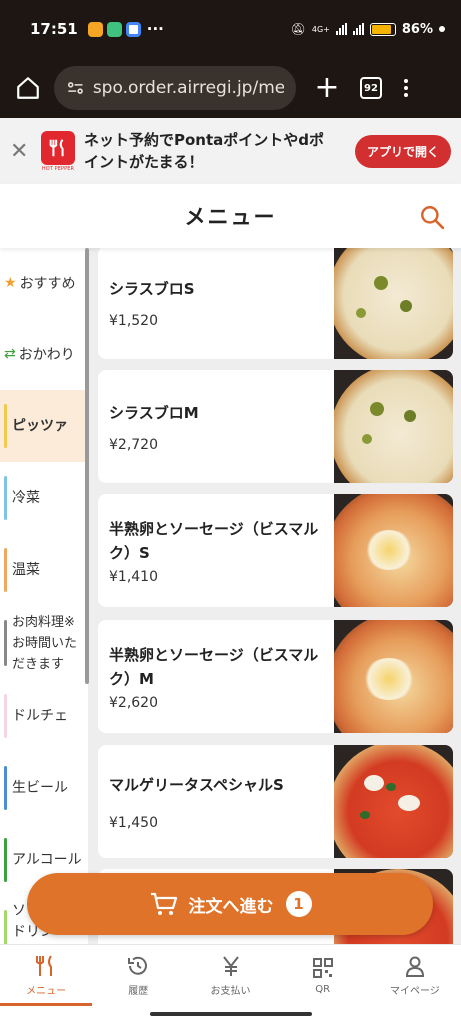 The height and width of the screenshot is (1024, 461). What do you see at coordinates (196, 784) in the screenshot?
I see `item-name: マルゲリータスペシャルS` at bounding box center [196, 784].